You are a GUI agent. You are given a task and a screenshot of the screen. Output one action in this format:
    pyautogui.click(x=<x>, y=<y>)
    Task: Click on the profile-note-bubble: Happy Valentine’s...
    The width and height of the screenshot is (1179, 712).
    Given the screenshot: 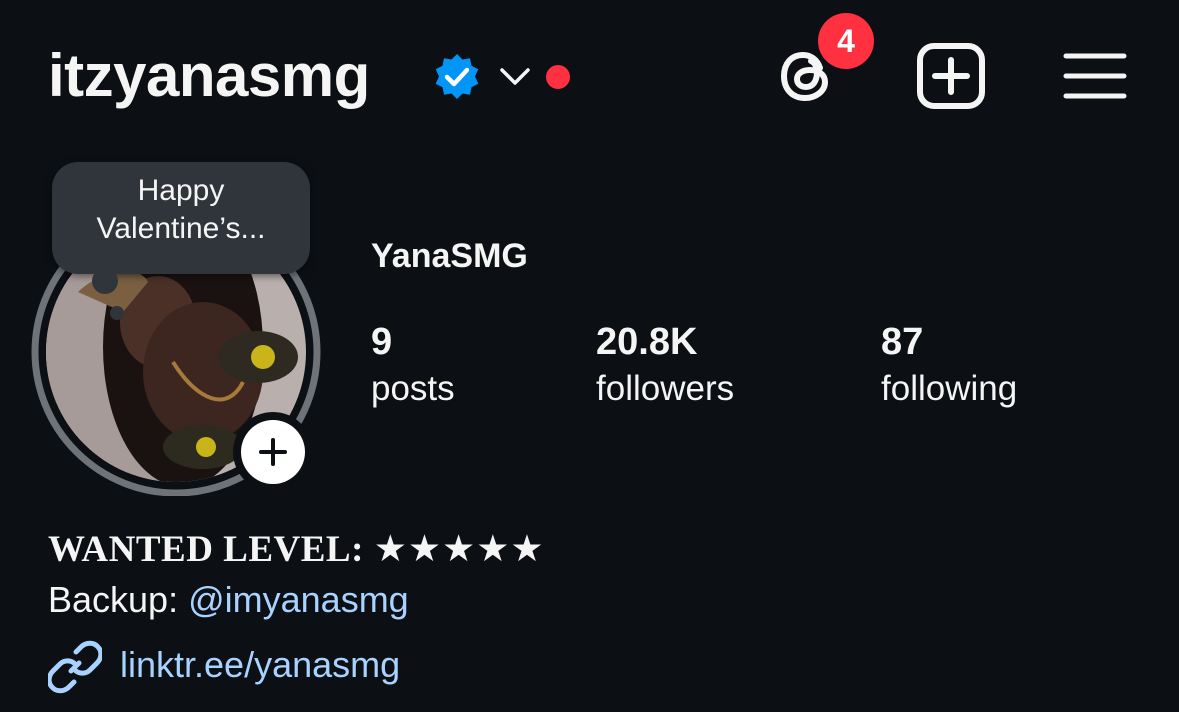 What is the action you would take?
    pyautogui.click(x=181, y=218)
    